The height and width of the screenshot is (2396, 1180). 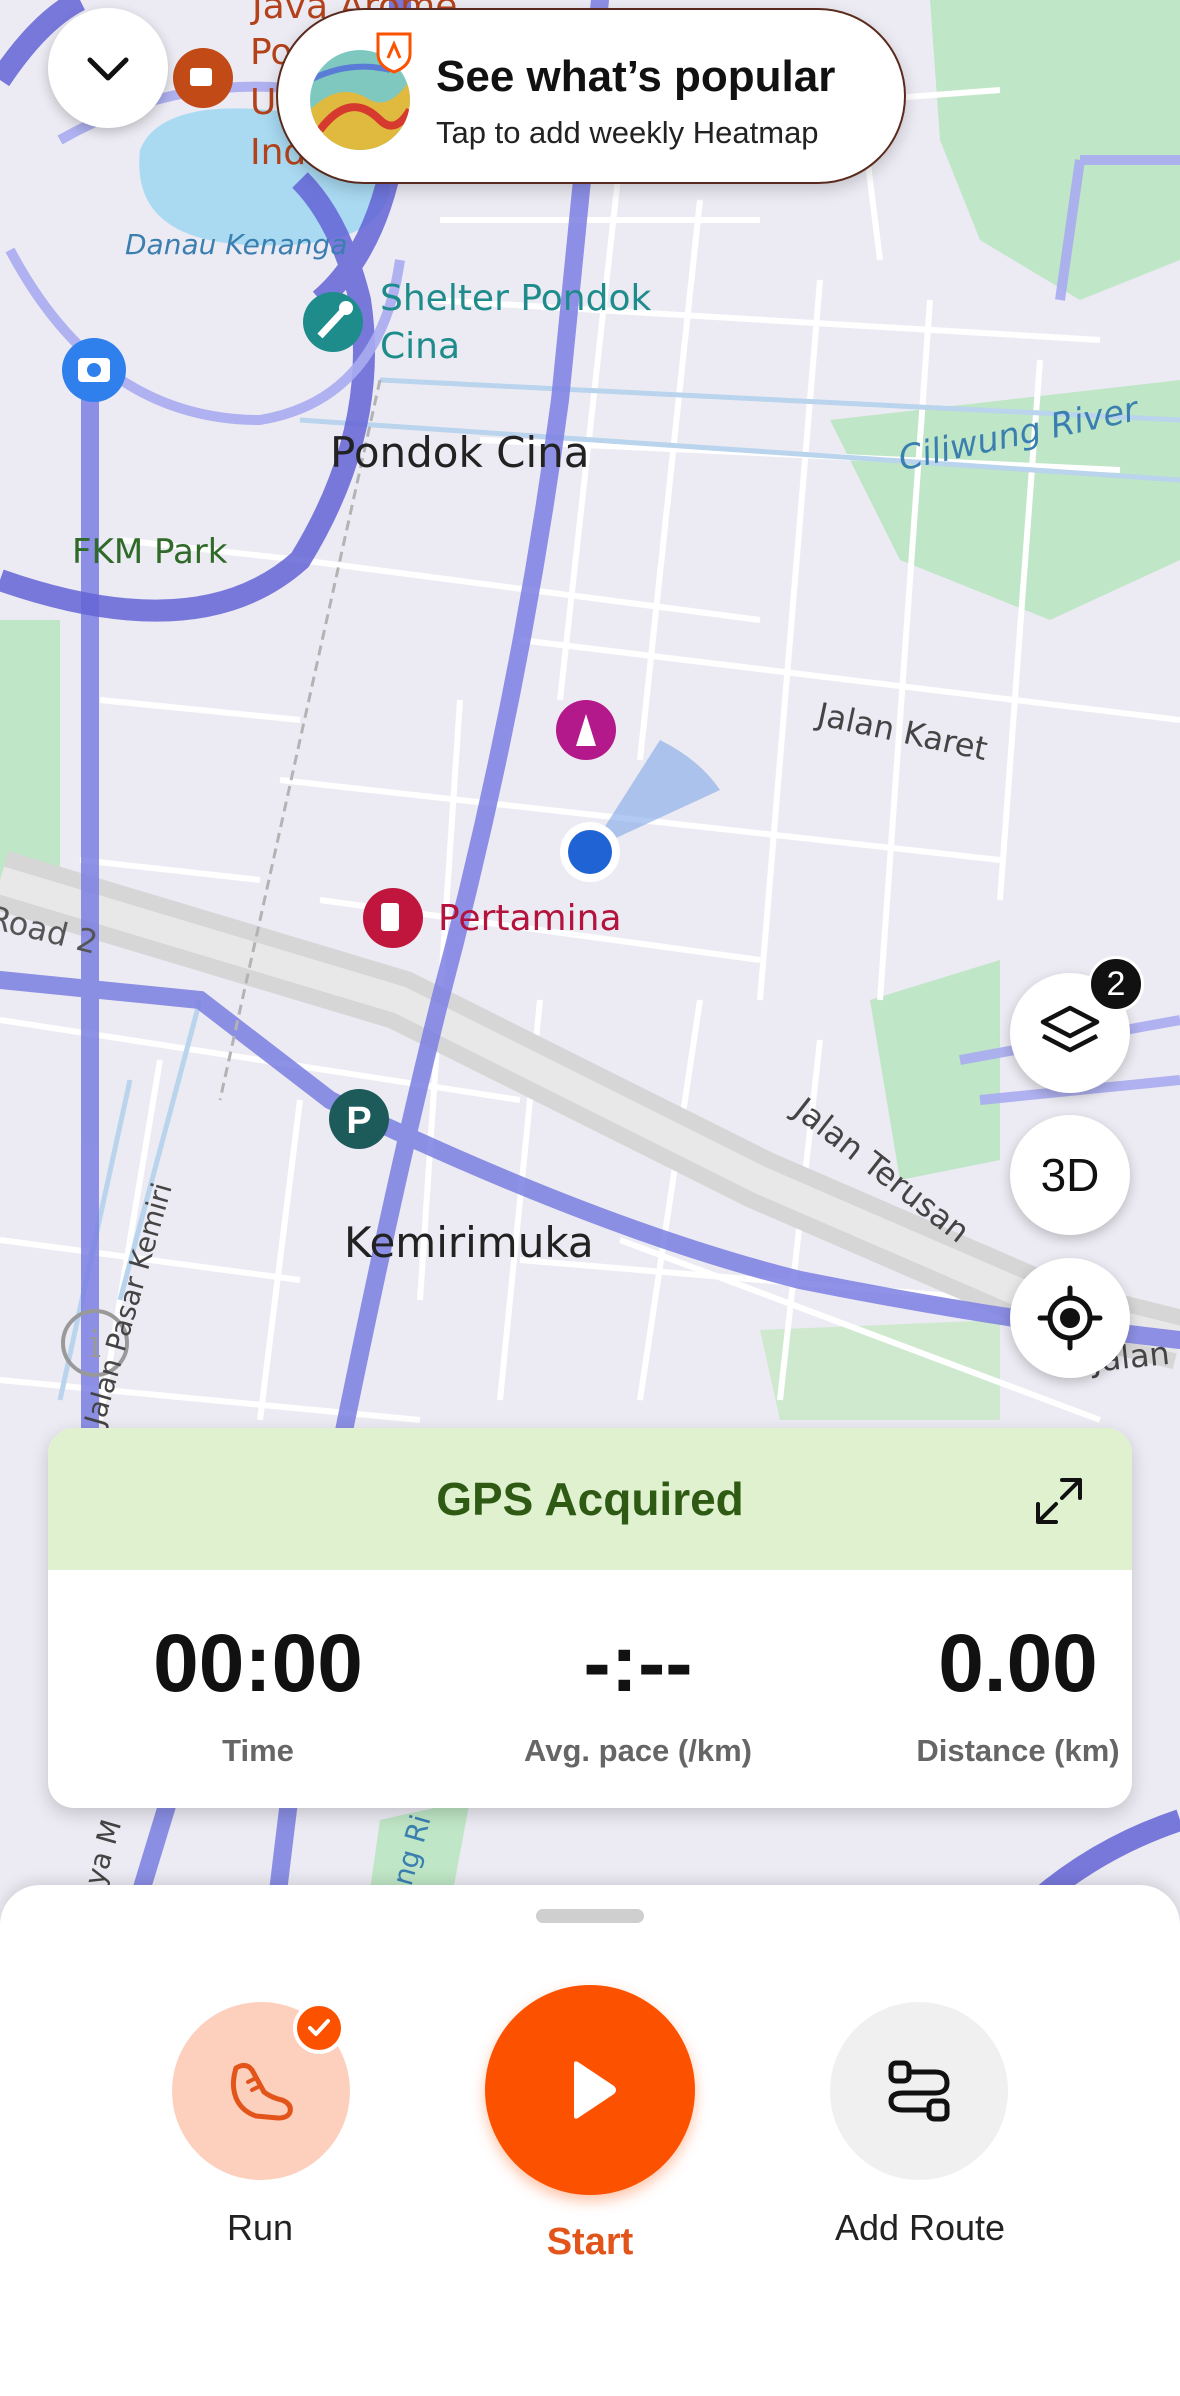 I want to click on running-shoe-icon, so click(x=261, y=2091).